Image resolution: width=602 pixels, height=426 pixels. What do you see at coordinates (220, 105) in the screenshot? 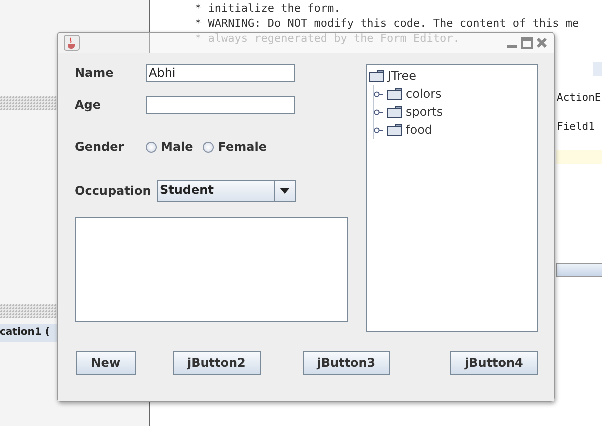
I see `text-field` at bounding box center [220, 105].